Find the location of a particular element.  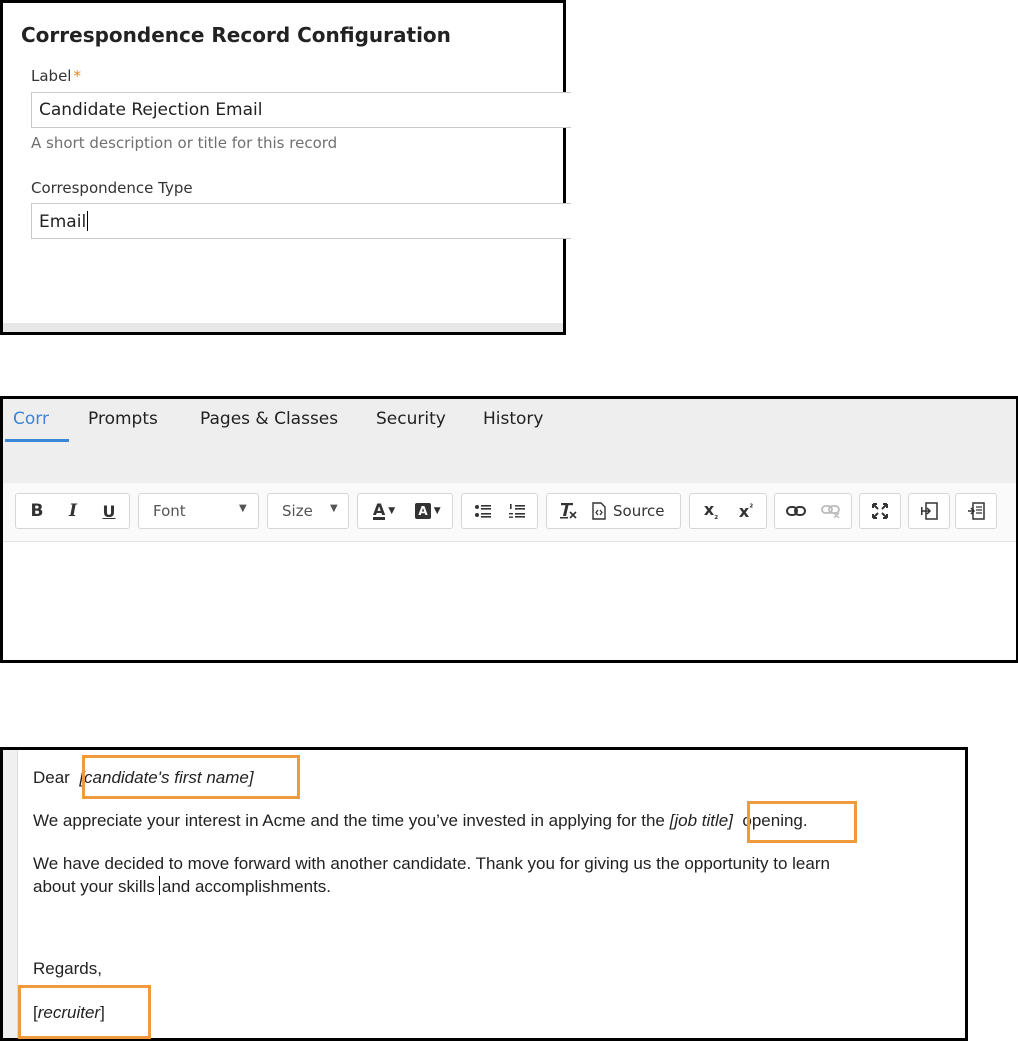

superscript-button: x² is located at coordinates (746, 511).